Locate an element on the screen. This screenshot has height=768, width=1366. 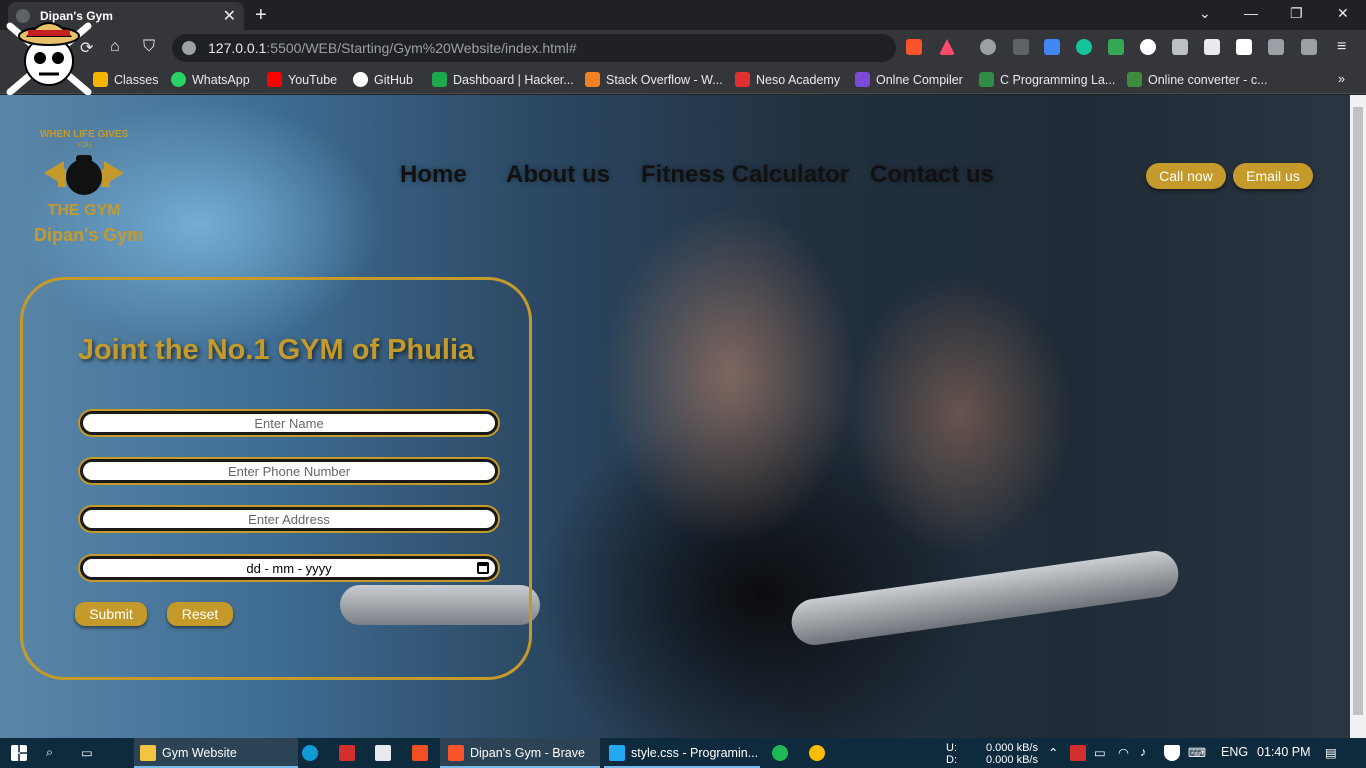
edge-icon is located at coordinates (313, 753).